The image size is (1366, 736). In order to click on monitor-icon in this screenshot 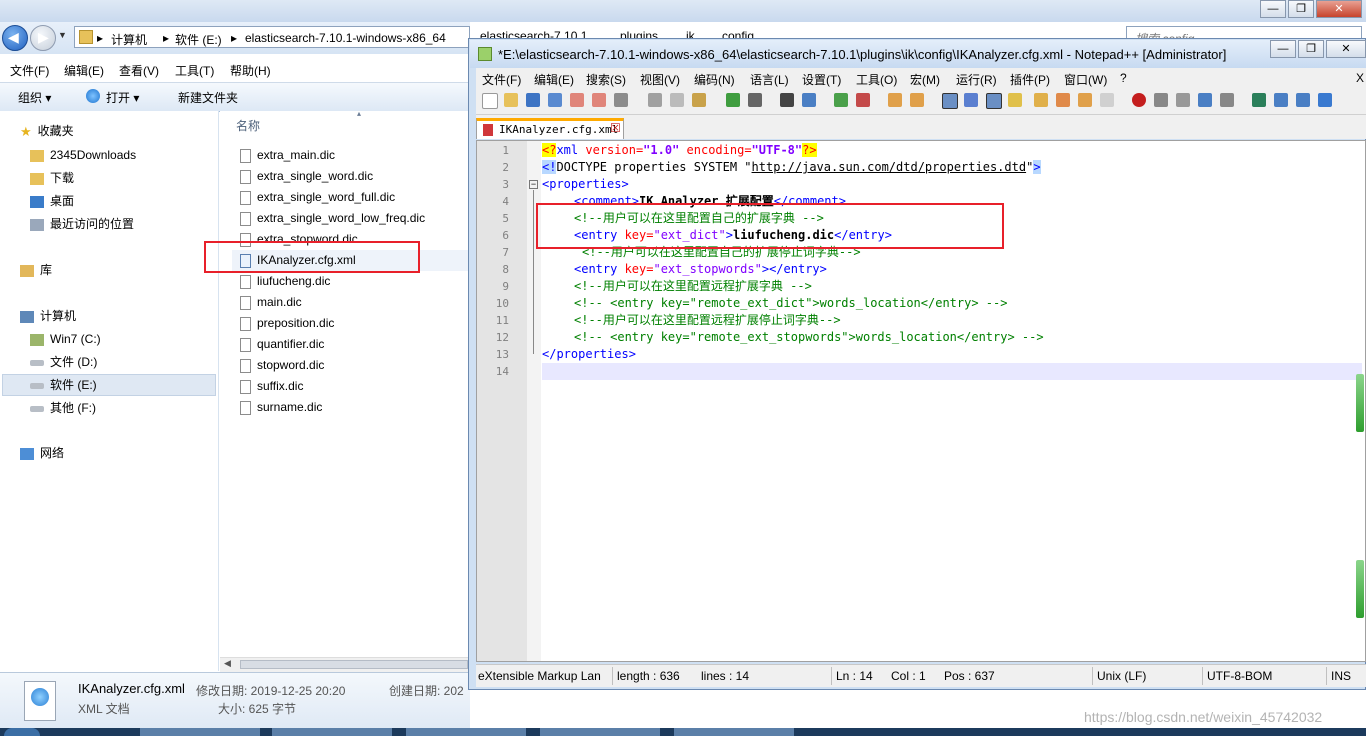, I will do `click(1107, 100)`.